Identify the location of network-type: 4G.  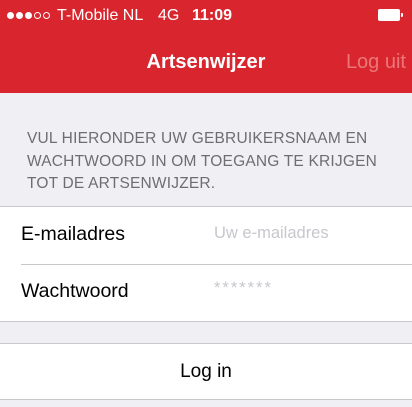
(169, 15).